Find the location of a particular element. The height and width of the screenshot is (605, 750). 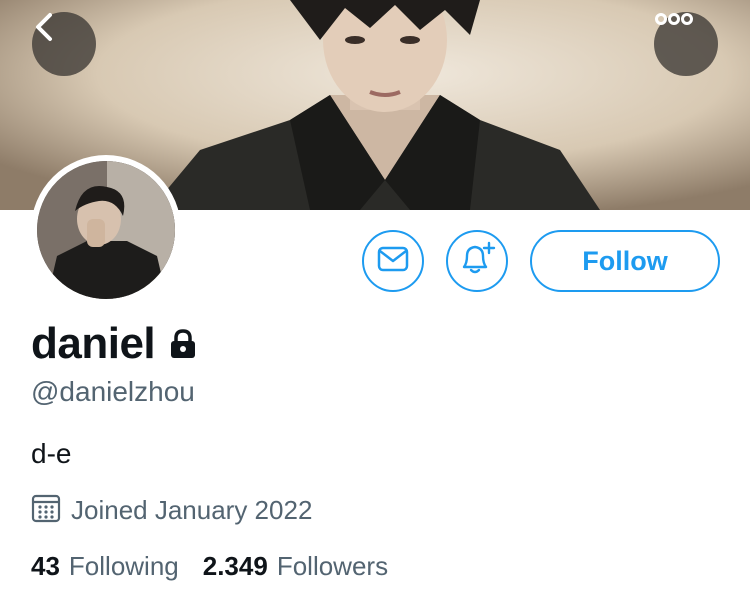

message-button is located at coordinates (393, 261).